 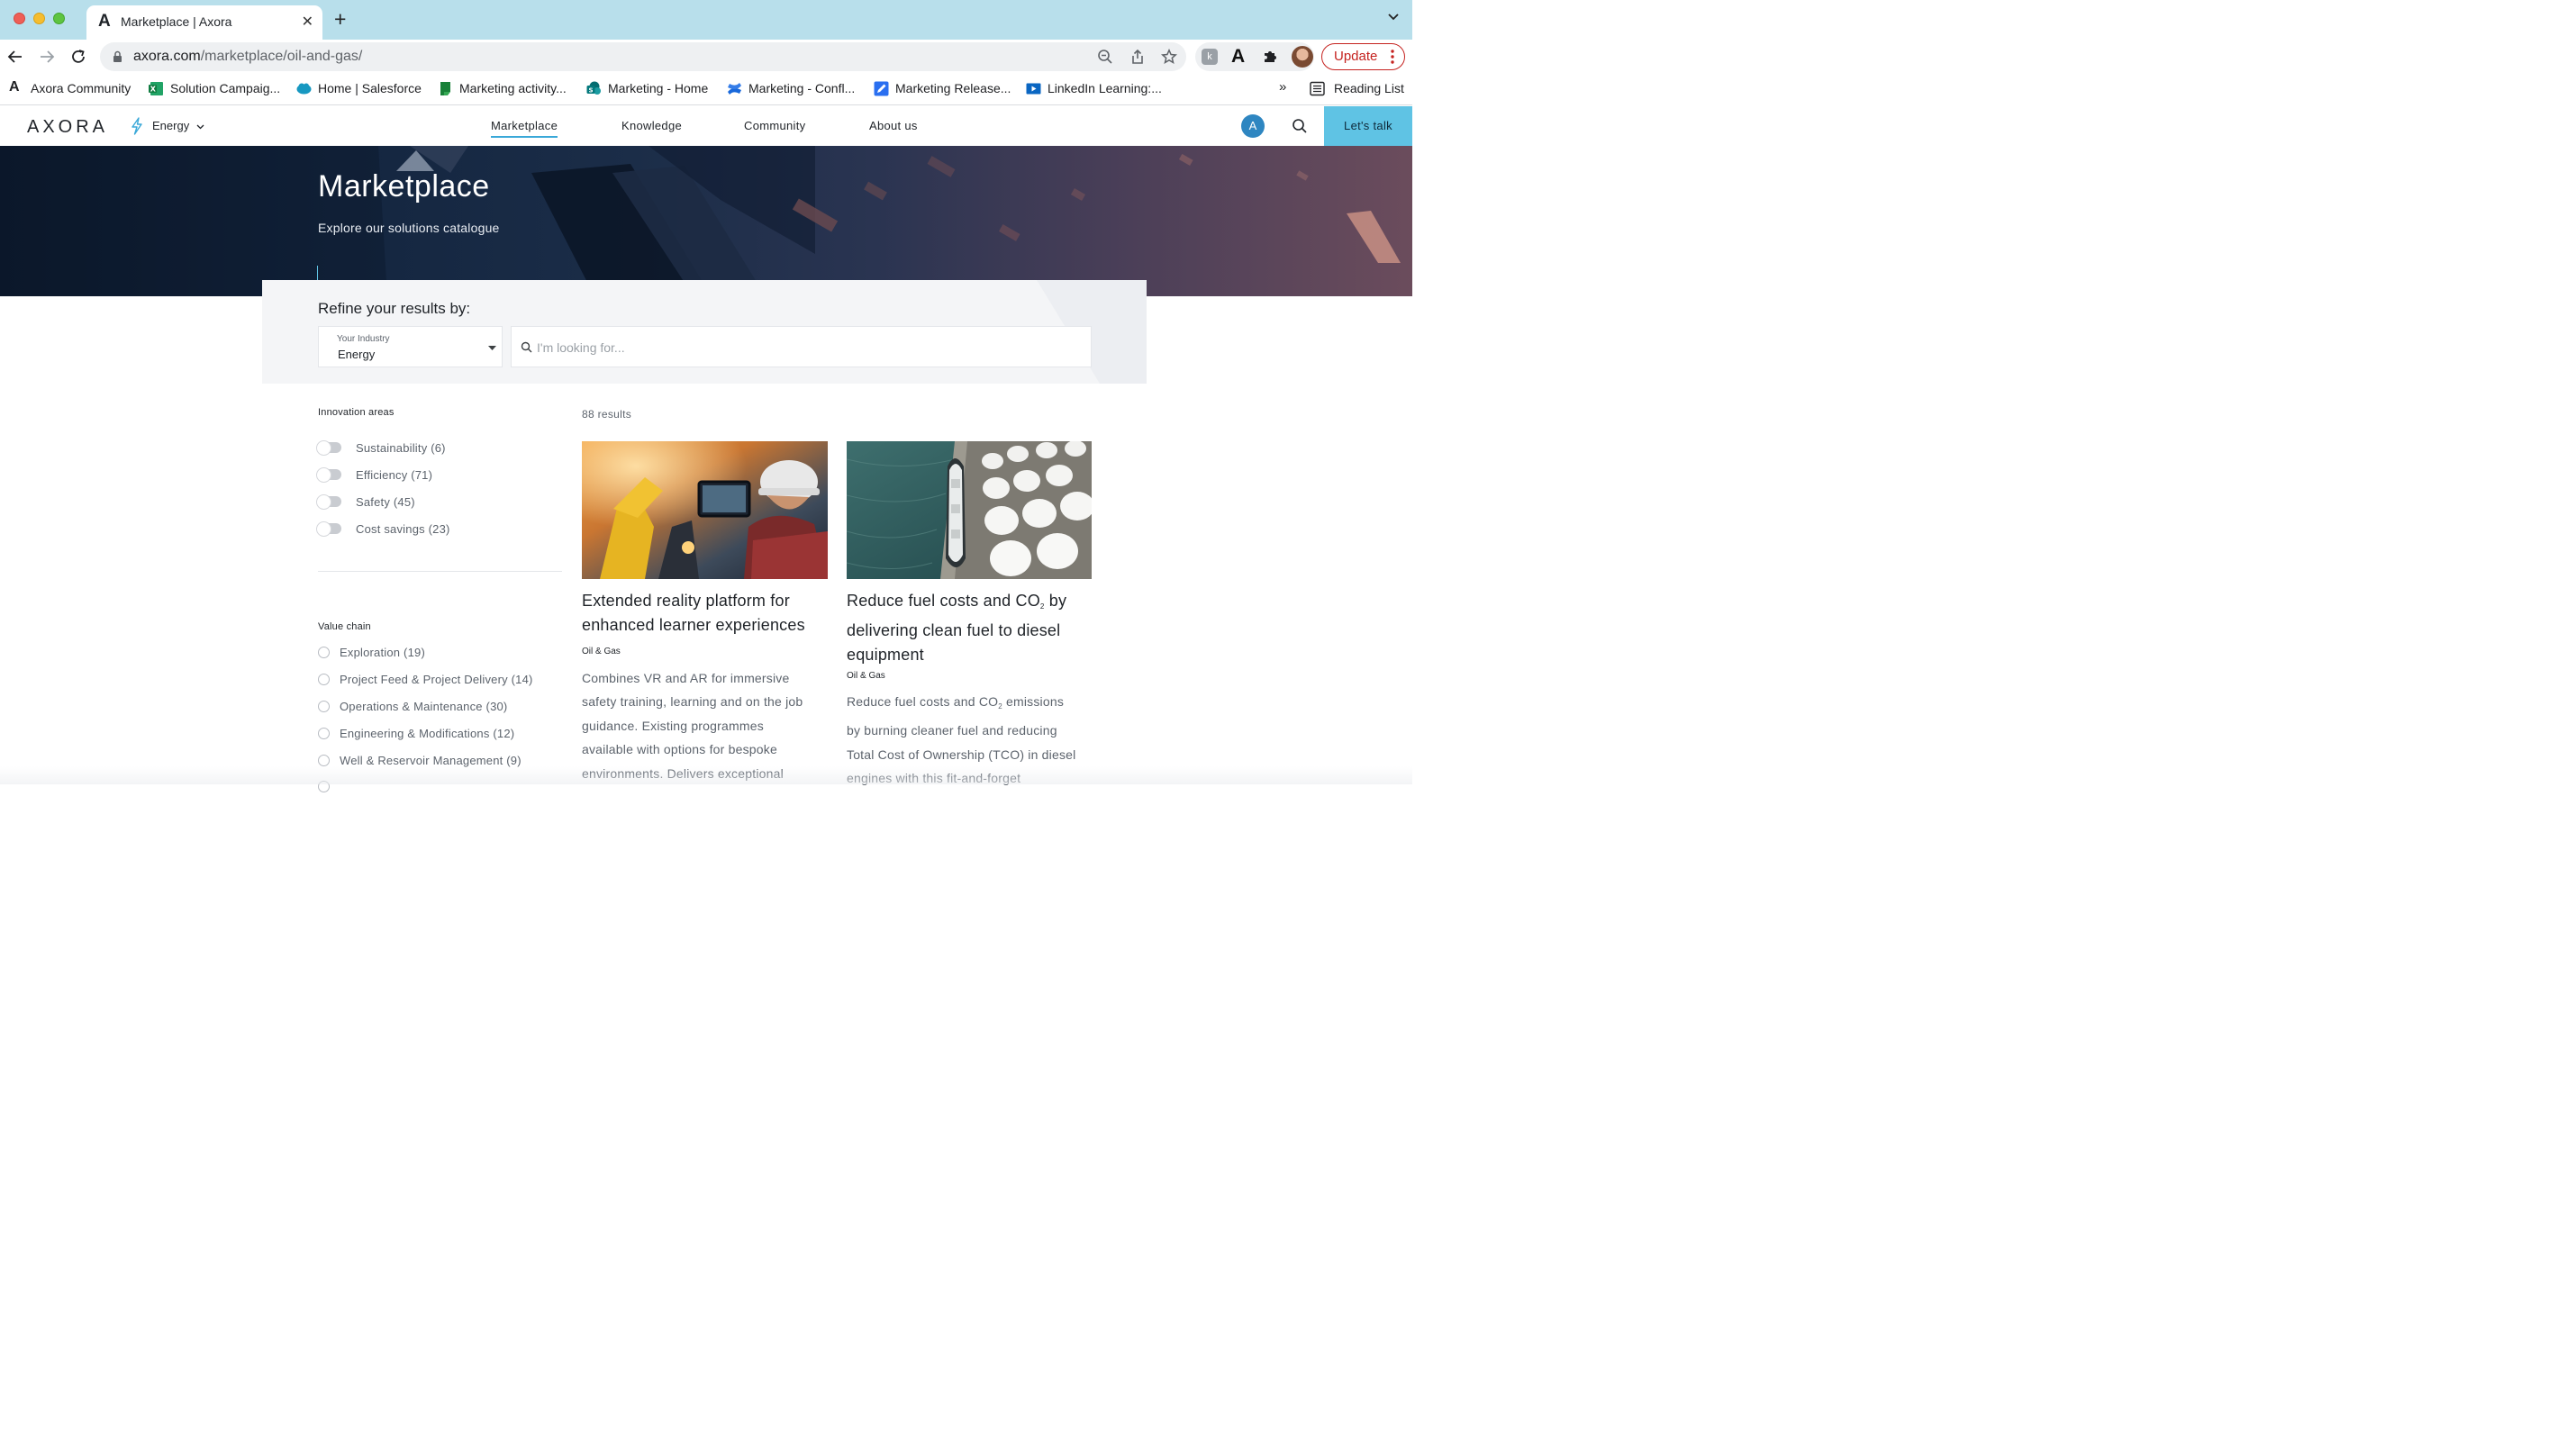 I want to click on video-icon, so click(x=1033, y=89).